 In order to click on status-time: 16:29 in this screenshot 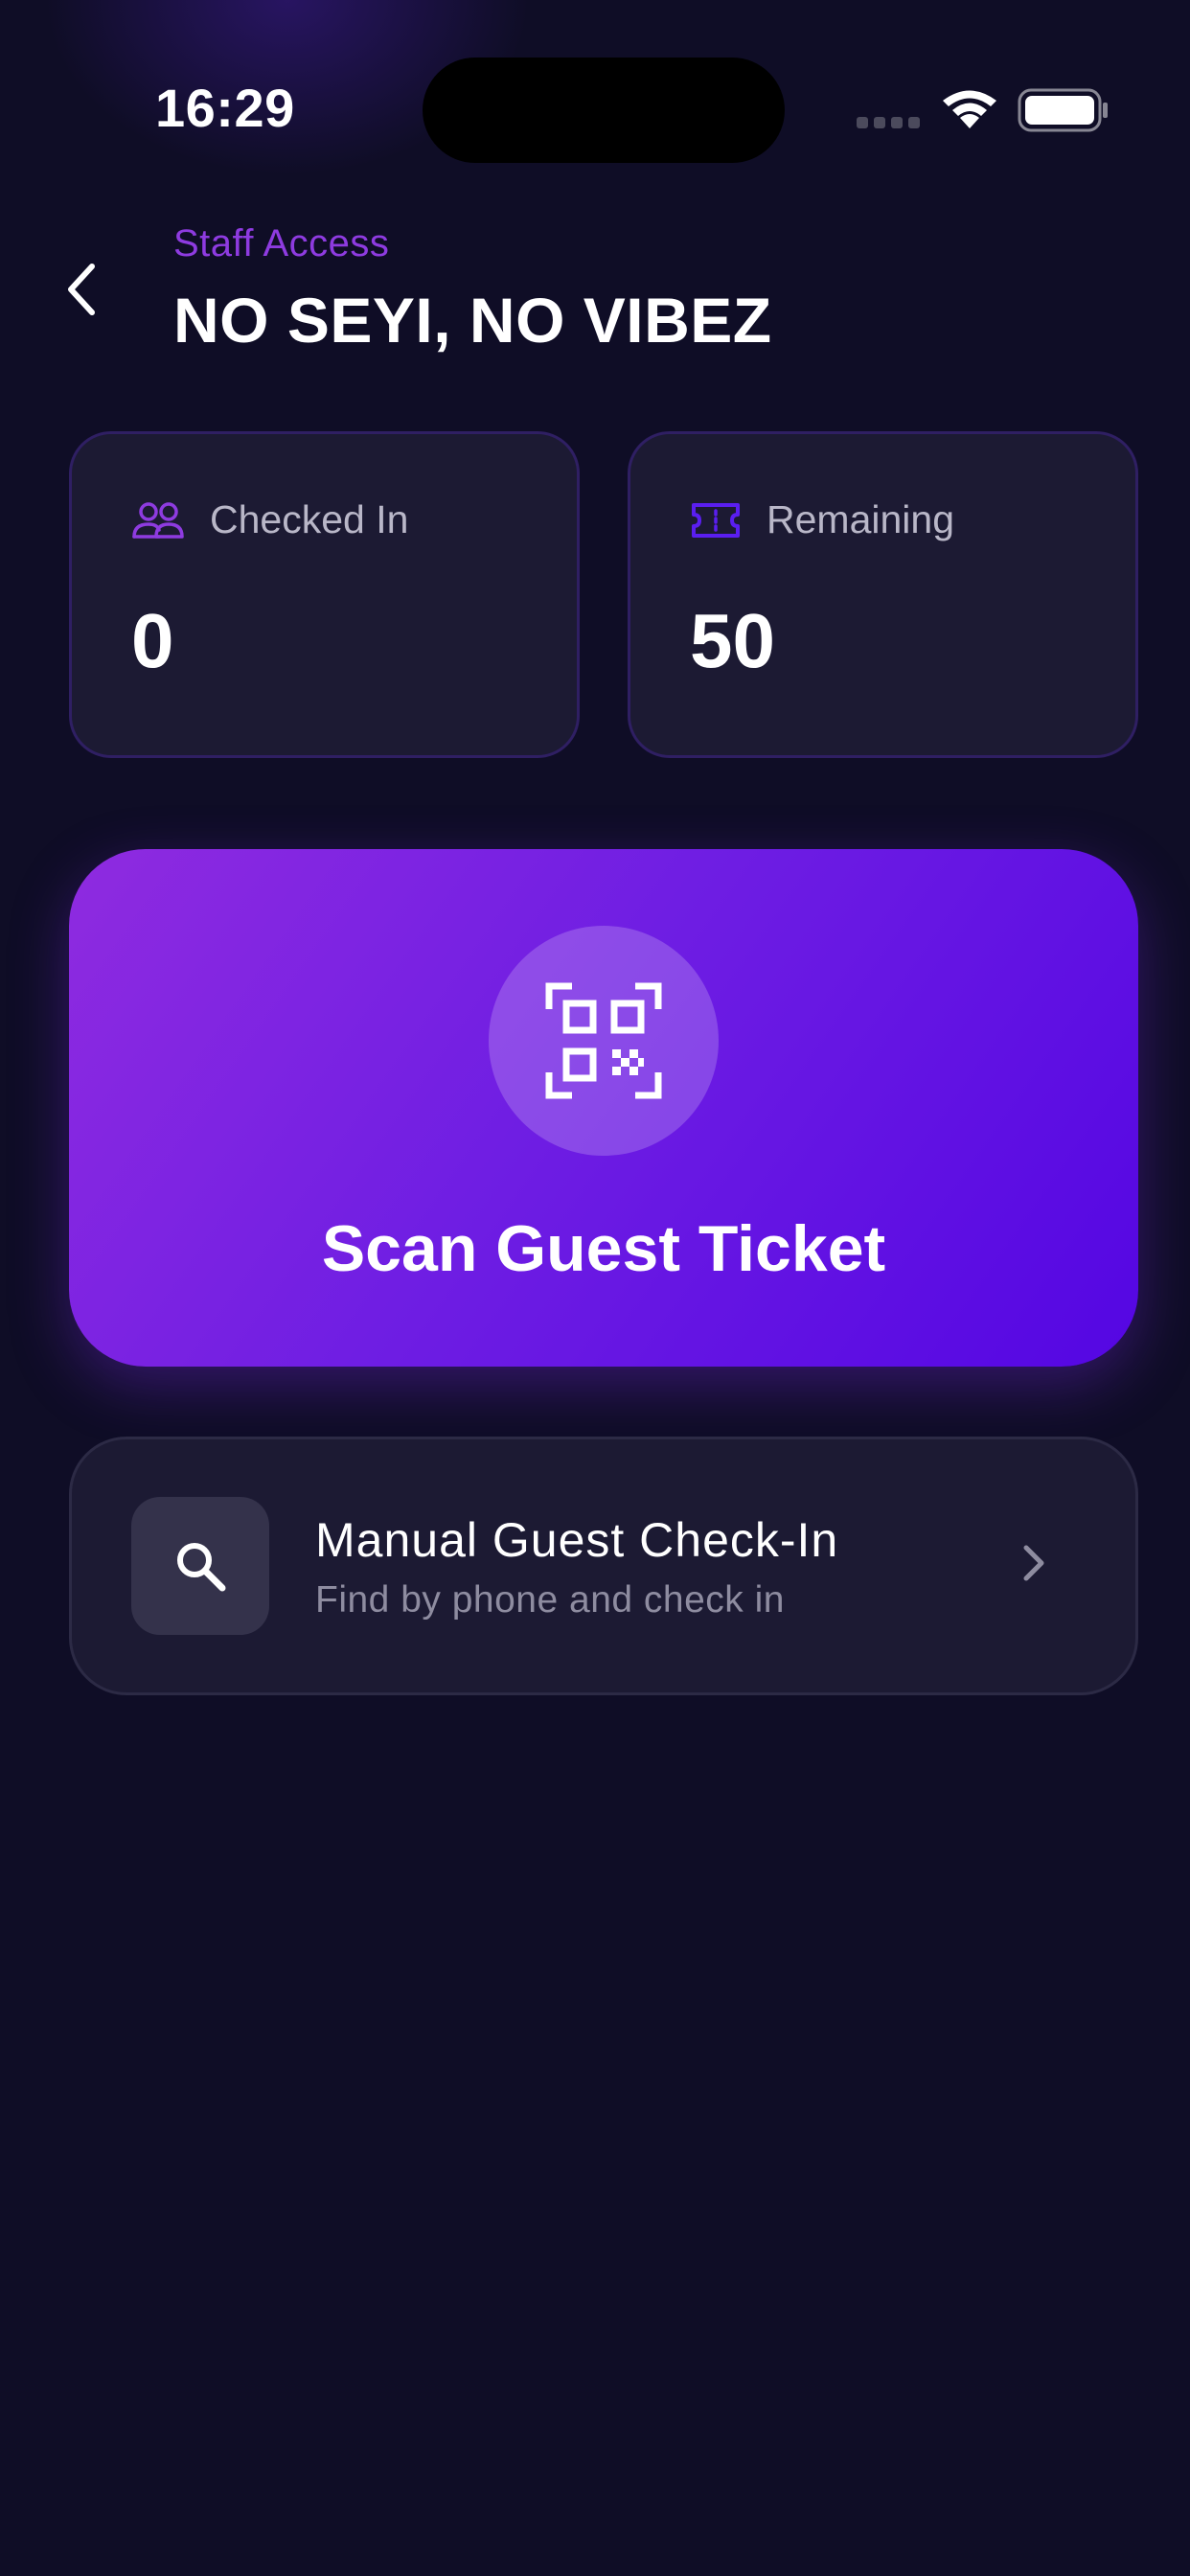, I will do `click(225, 108)`.